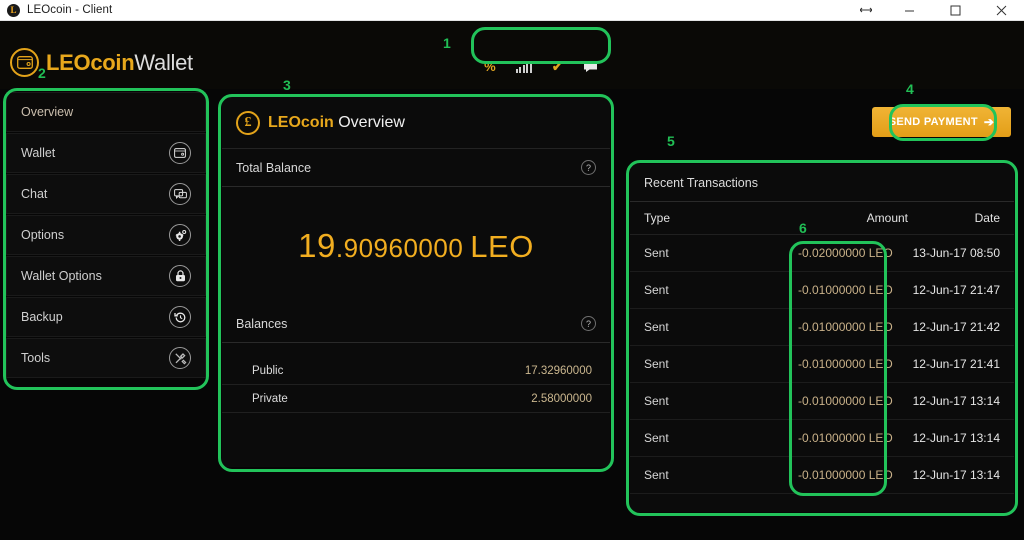 The width and height of the screenshot is (1024, 540). What do you see at coordinates (47, 112) in the screenshot?
I see `sidebar-item-label: Overview` at bounding box center [47, 112].